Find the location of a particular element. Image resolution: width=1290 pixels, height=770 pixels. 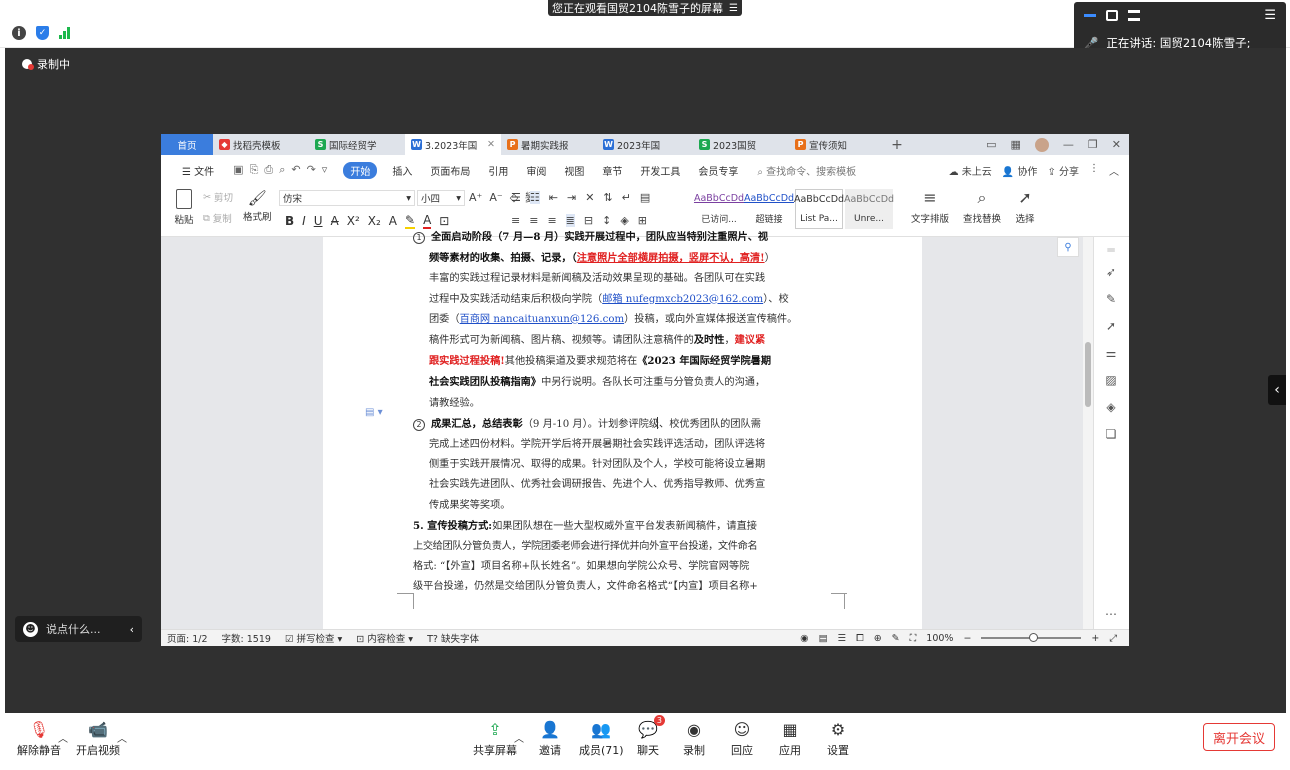

more-icon: ⋯ is located at coordinates (1111, 614).